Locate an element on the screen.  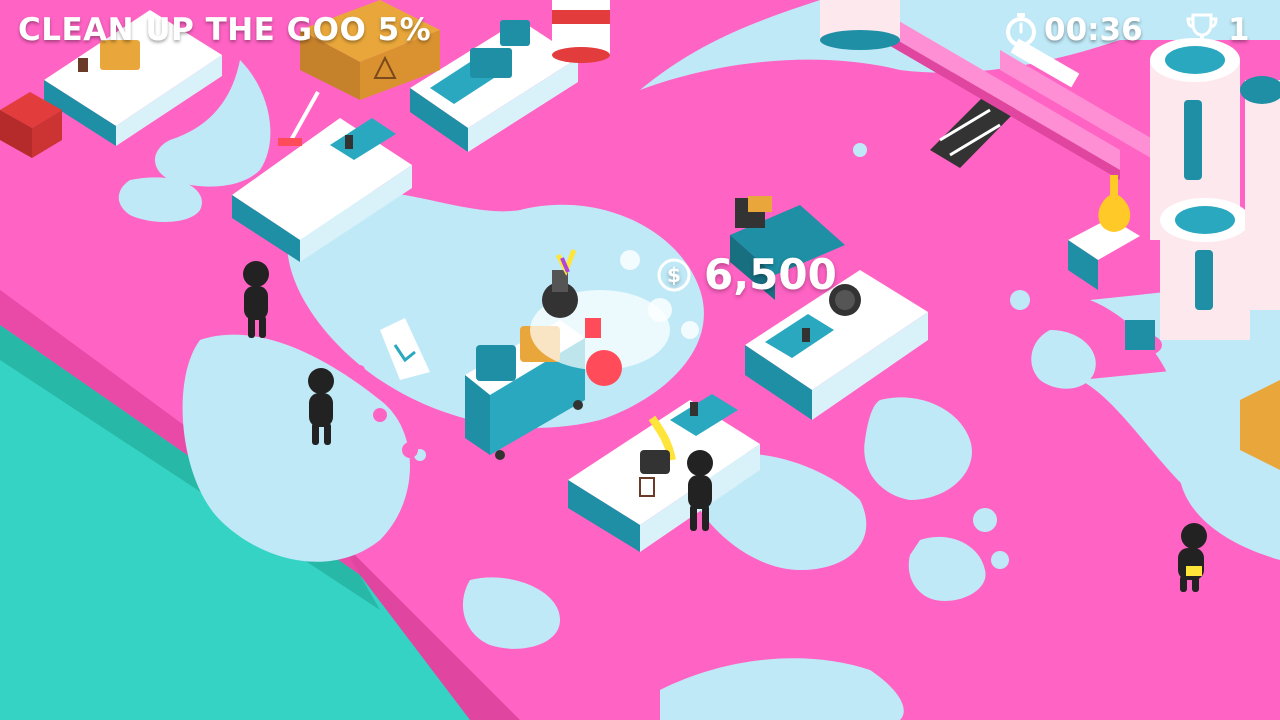
trophy-counter: 1 is located at coordinates (1218, 30).